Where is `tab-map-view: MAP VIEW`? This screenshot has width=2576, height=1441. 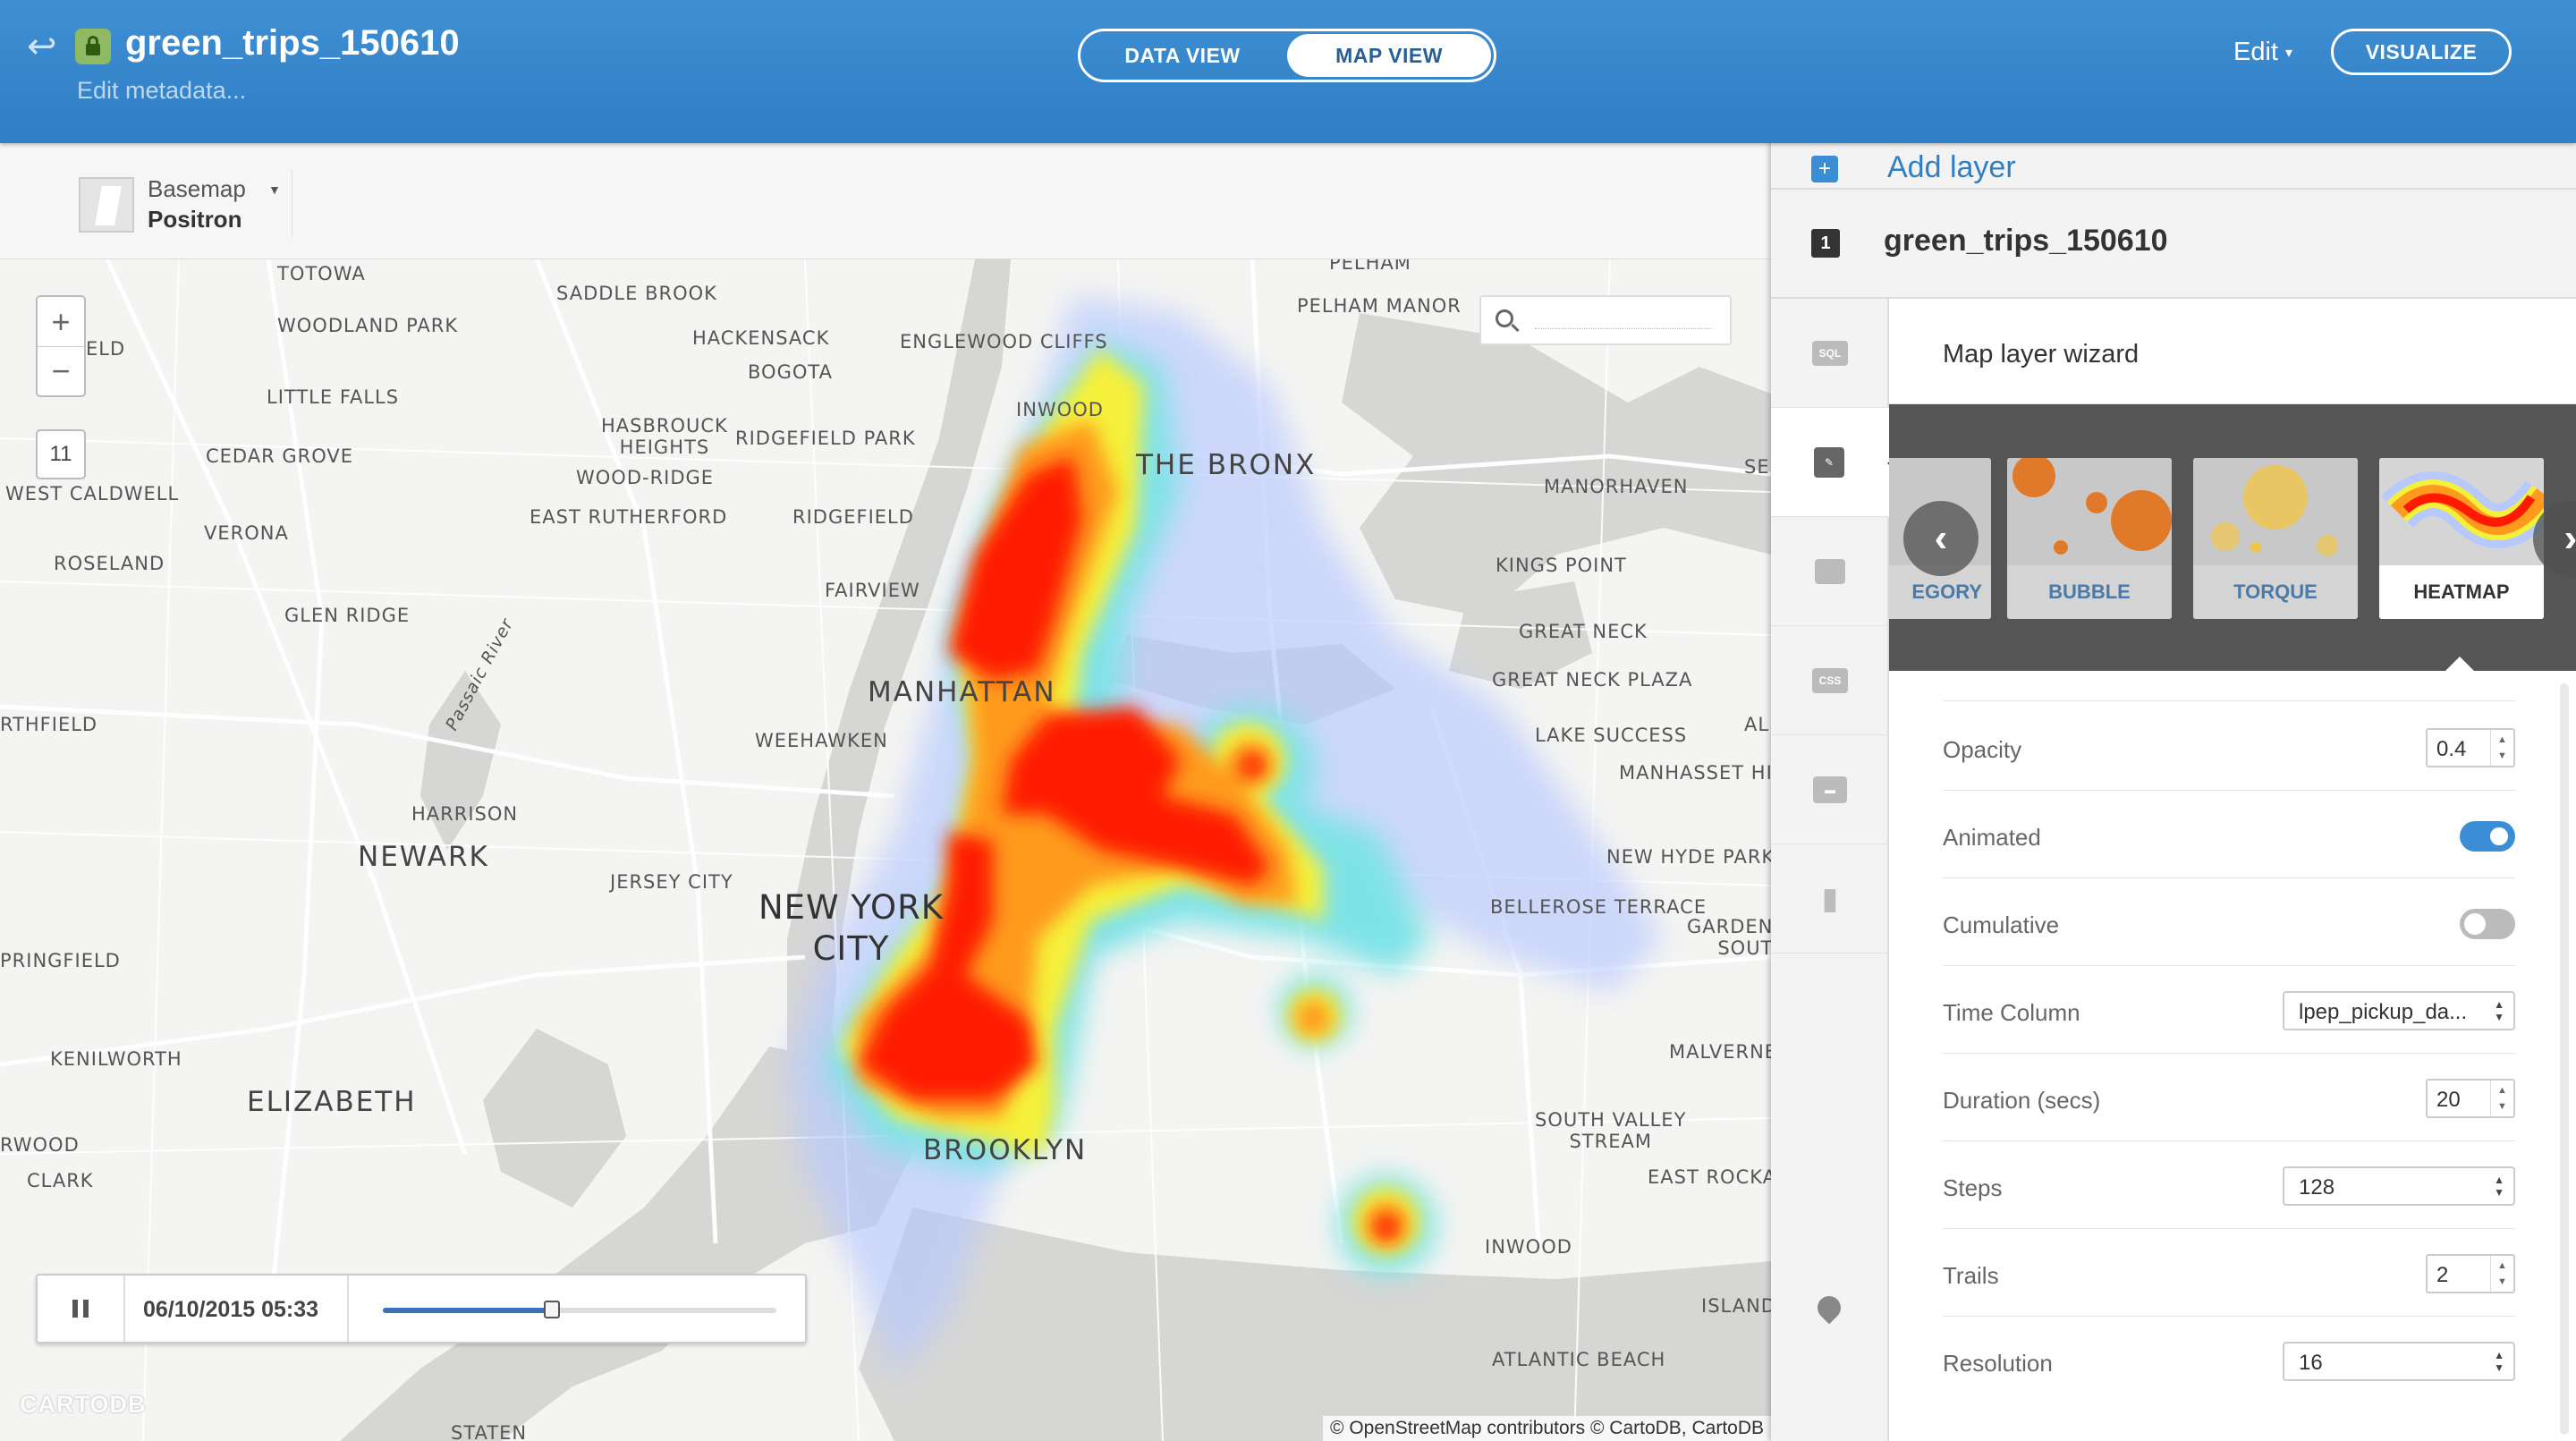 tab-map-view: MAP VIEW is located at coordinates (1389, 55).